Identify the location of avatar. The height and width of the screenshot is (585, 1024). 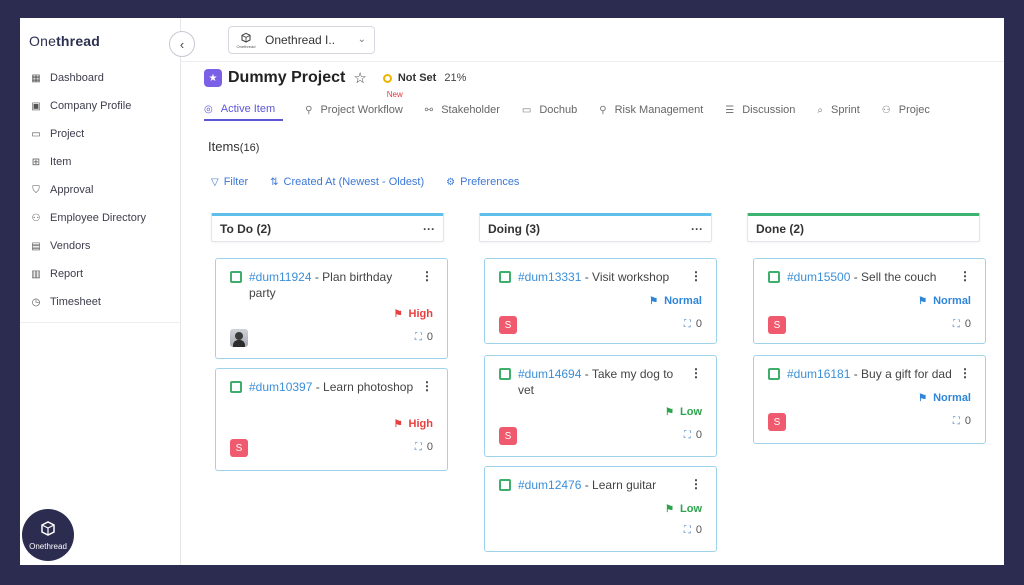
(239, 338).